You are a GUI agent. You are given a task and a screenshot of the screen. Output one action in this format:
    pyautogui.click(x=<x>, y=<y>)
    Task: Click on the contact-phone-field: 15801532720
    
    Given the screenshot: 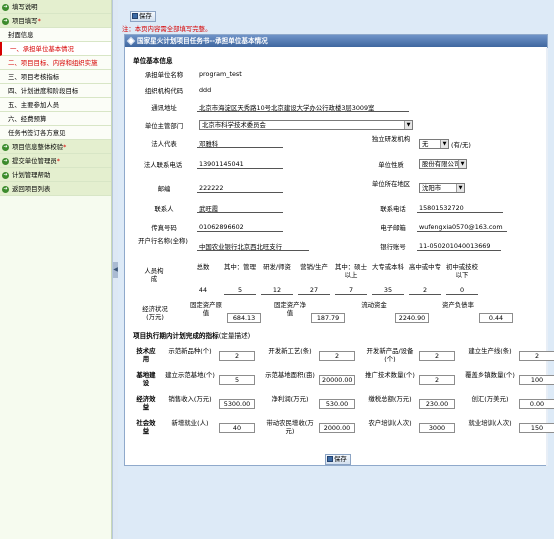 What is the action you would take?
    pyautogui.click(x=441, y=208)
    